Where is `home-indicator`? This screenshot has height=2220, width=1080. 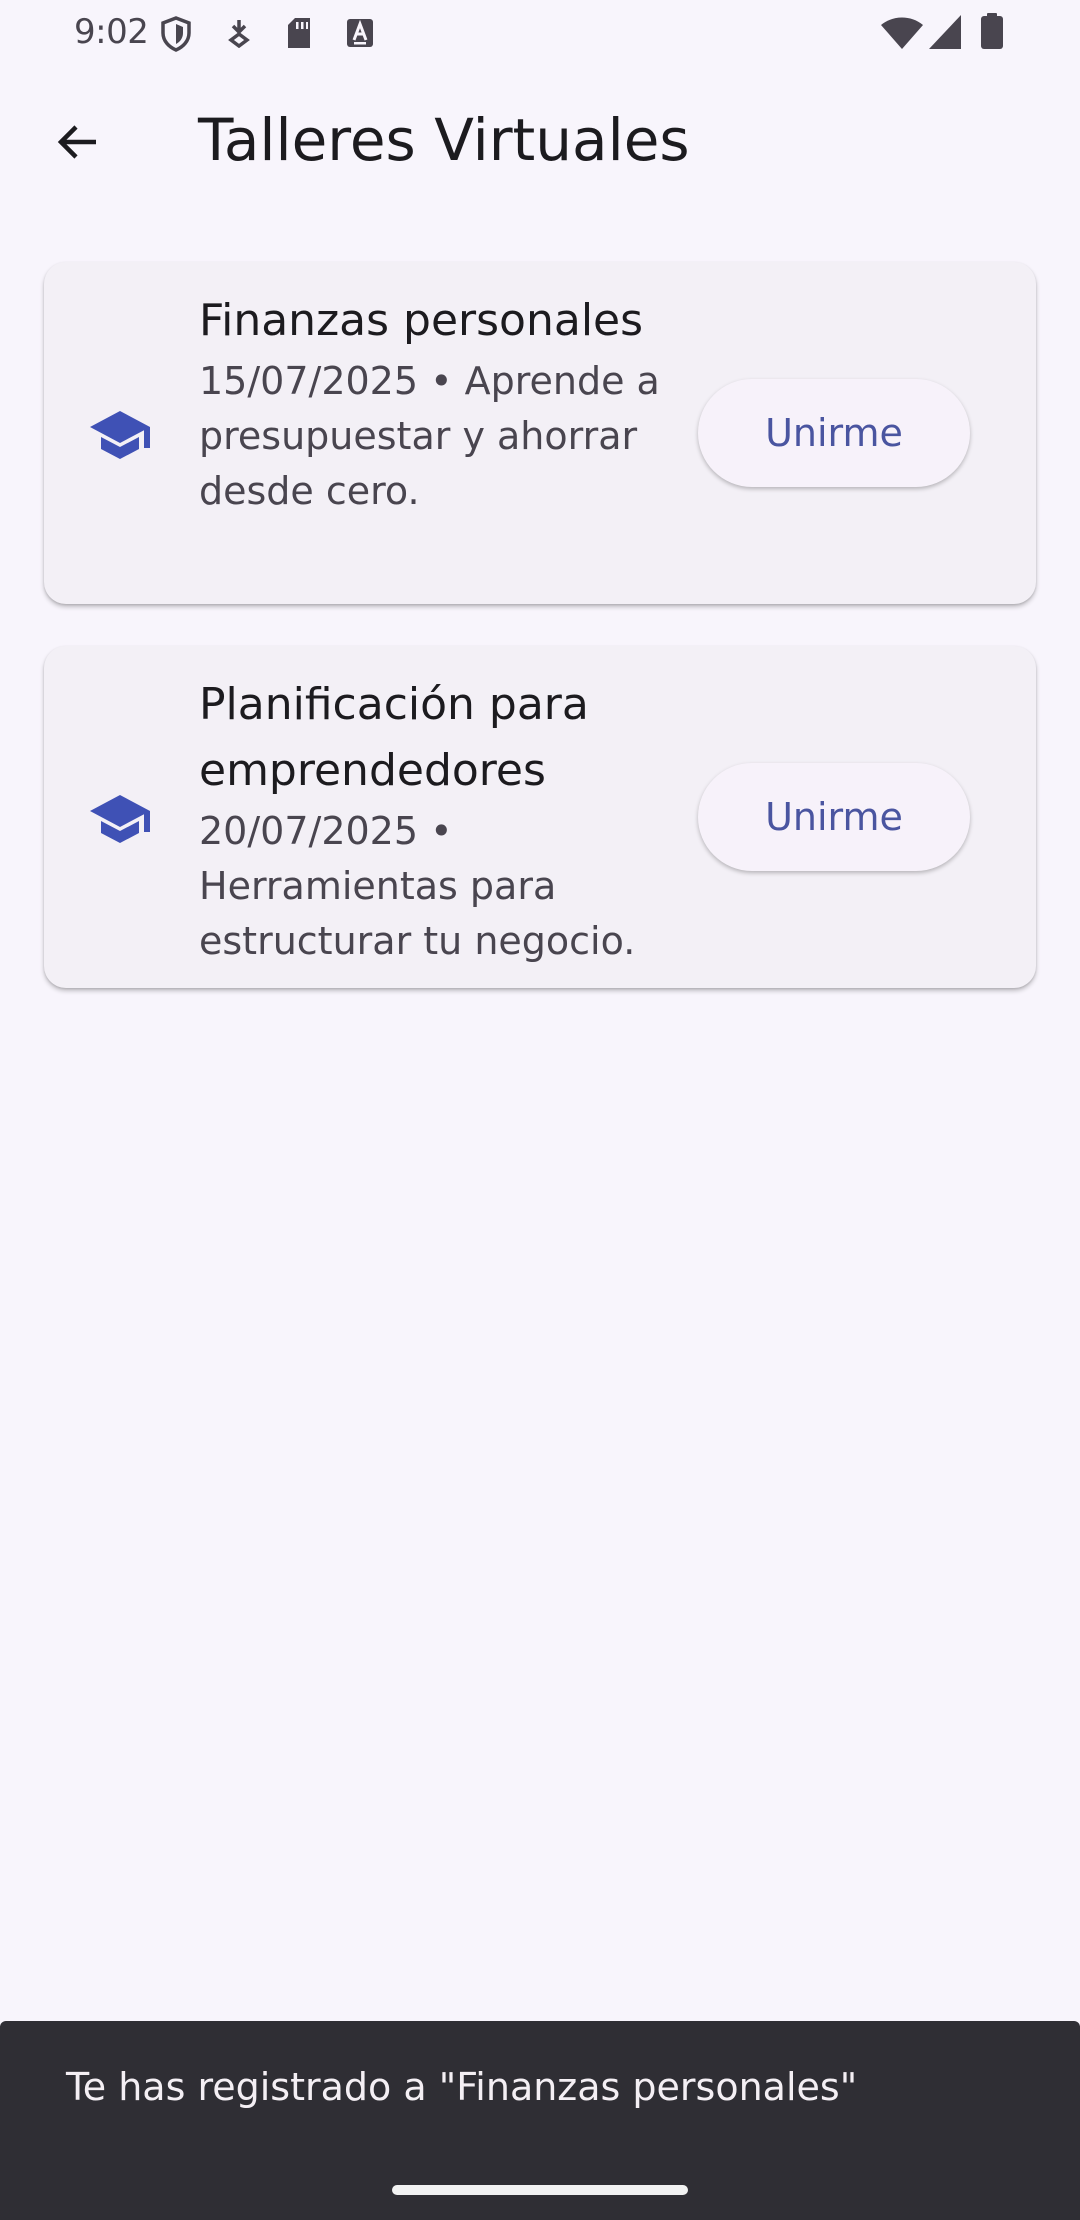
home-indicator is located at coordinates (540, 2190).